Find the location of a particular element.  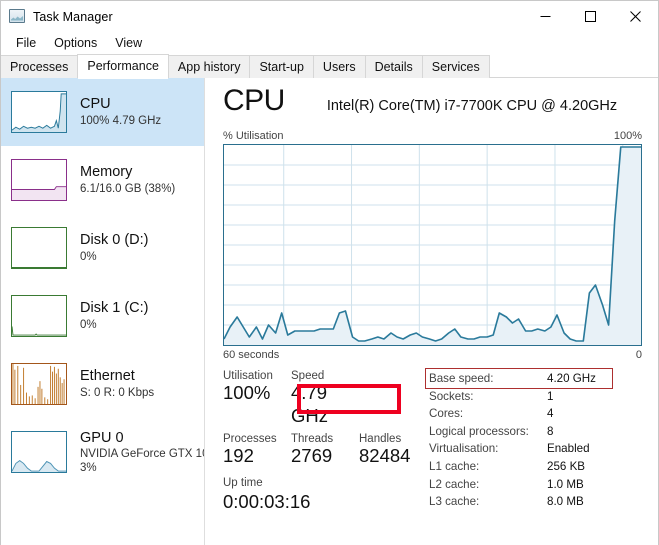

maximize-button is located at coordinates (590, 16).